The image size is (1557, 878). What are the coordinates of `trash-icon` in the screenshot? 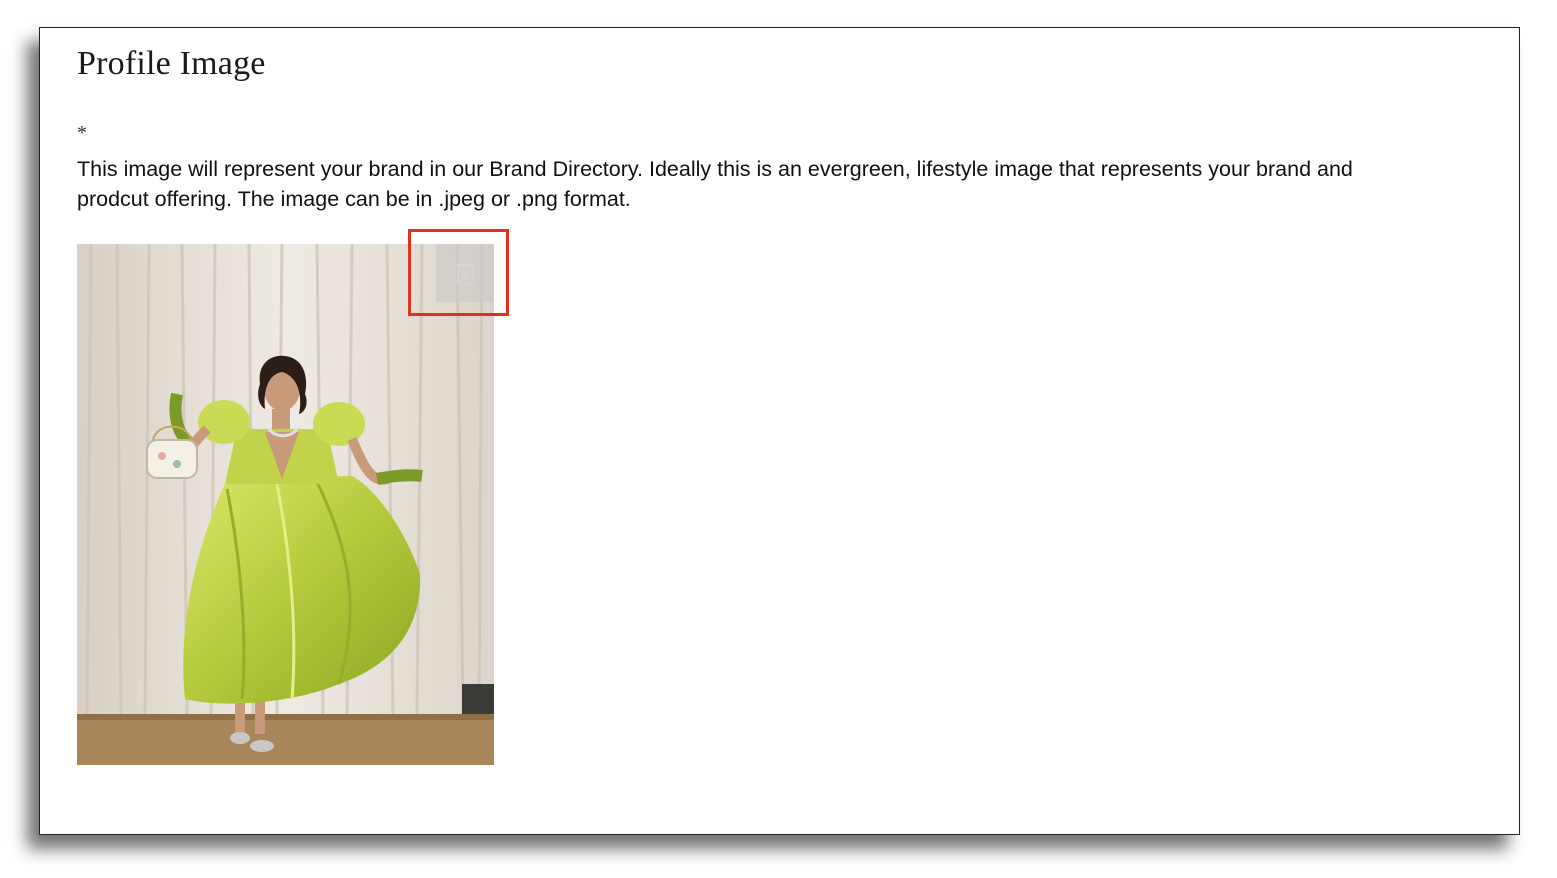 It's located at (465, 273).